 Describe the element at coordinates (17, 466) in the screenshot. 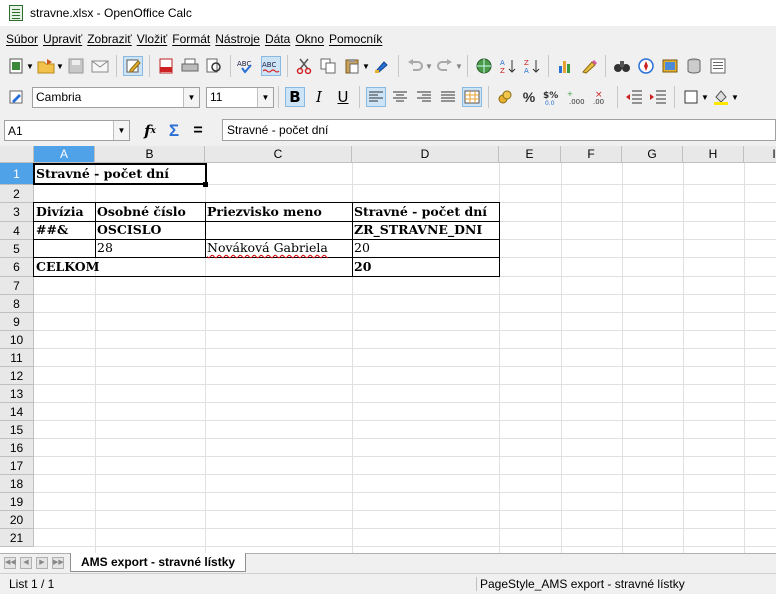

I see `row-header-17: 17` at that location.